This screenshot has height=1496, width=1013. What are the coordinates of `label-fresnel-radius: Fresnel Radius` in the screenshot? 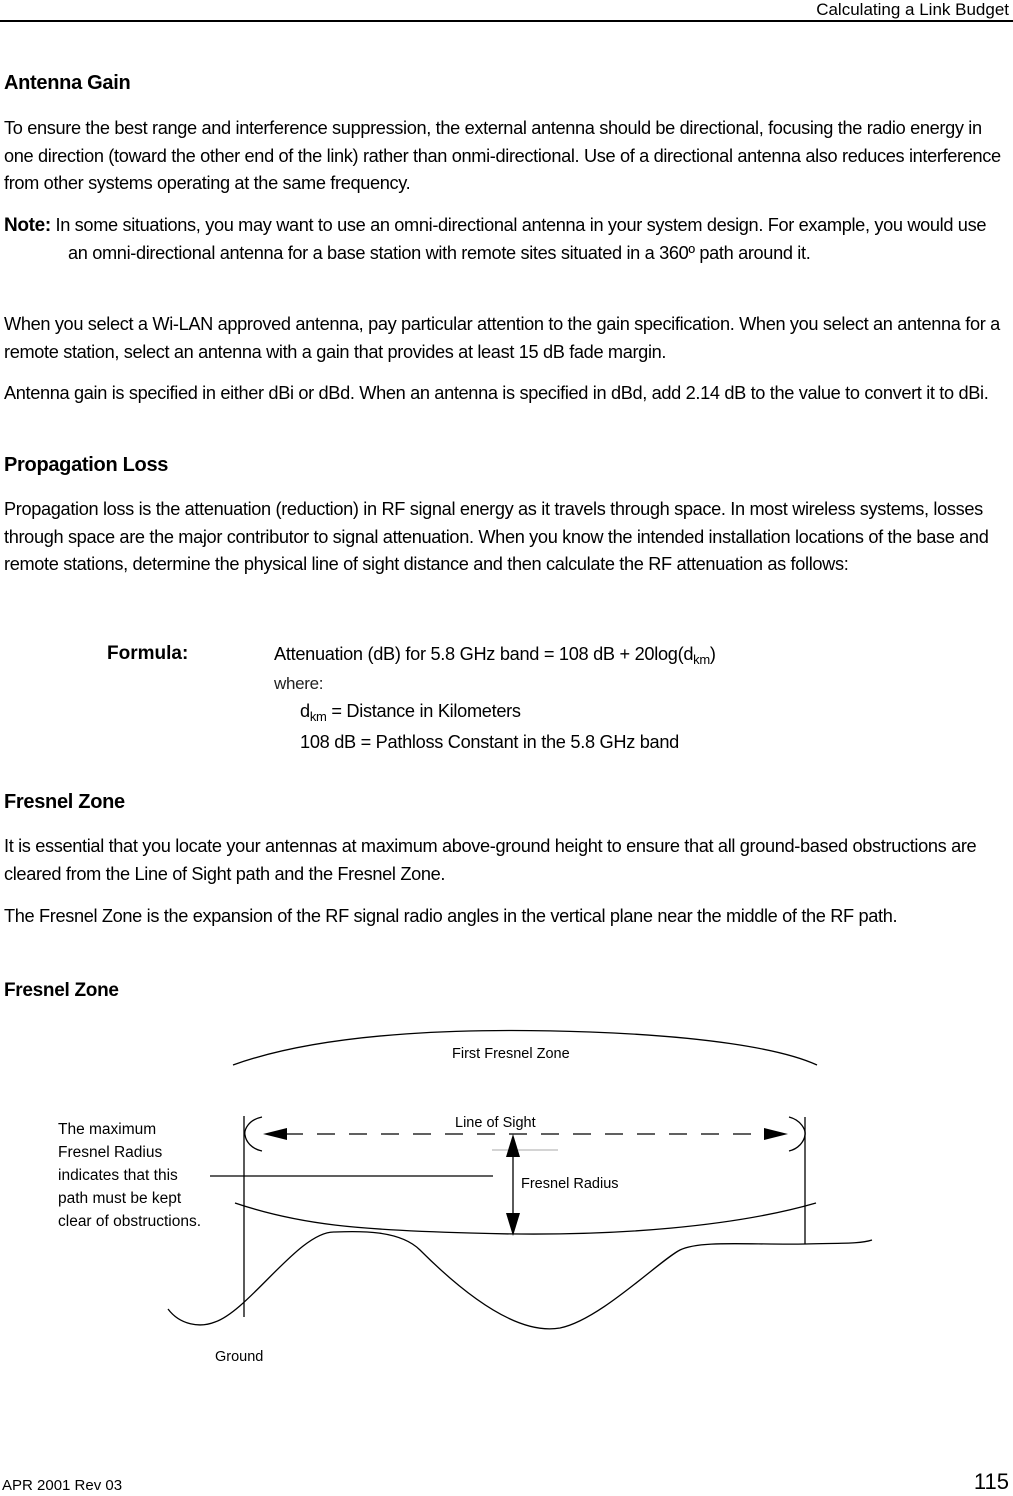 It's located at (570, 1184).